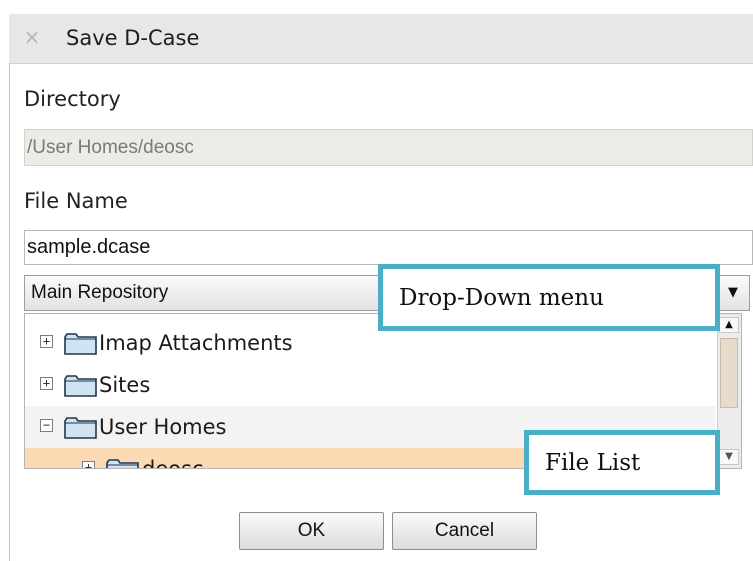 This screenshot has height=561, width=753. What do you see at coordinates (464, 531) in the screenshot?
I see `cancel-button: Cancel` at bounding box center [464, 531].